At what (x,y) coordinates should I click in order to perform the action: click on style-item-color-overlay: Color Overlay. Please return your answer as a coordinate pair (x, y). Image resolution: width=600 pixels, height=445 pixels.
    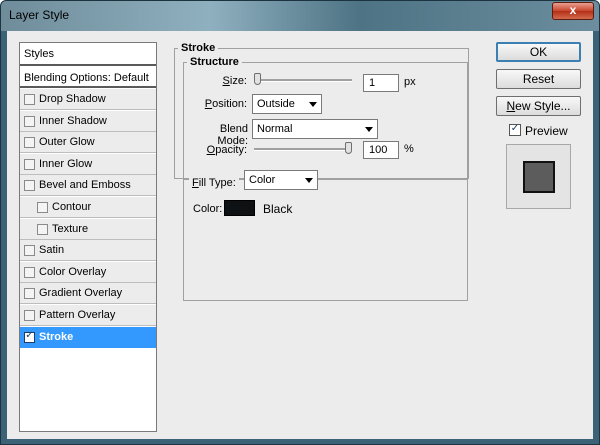
    Looking at the image, I should click on (88, 272).